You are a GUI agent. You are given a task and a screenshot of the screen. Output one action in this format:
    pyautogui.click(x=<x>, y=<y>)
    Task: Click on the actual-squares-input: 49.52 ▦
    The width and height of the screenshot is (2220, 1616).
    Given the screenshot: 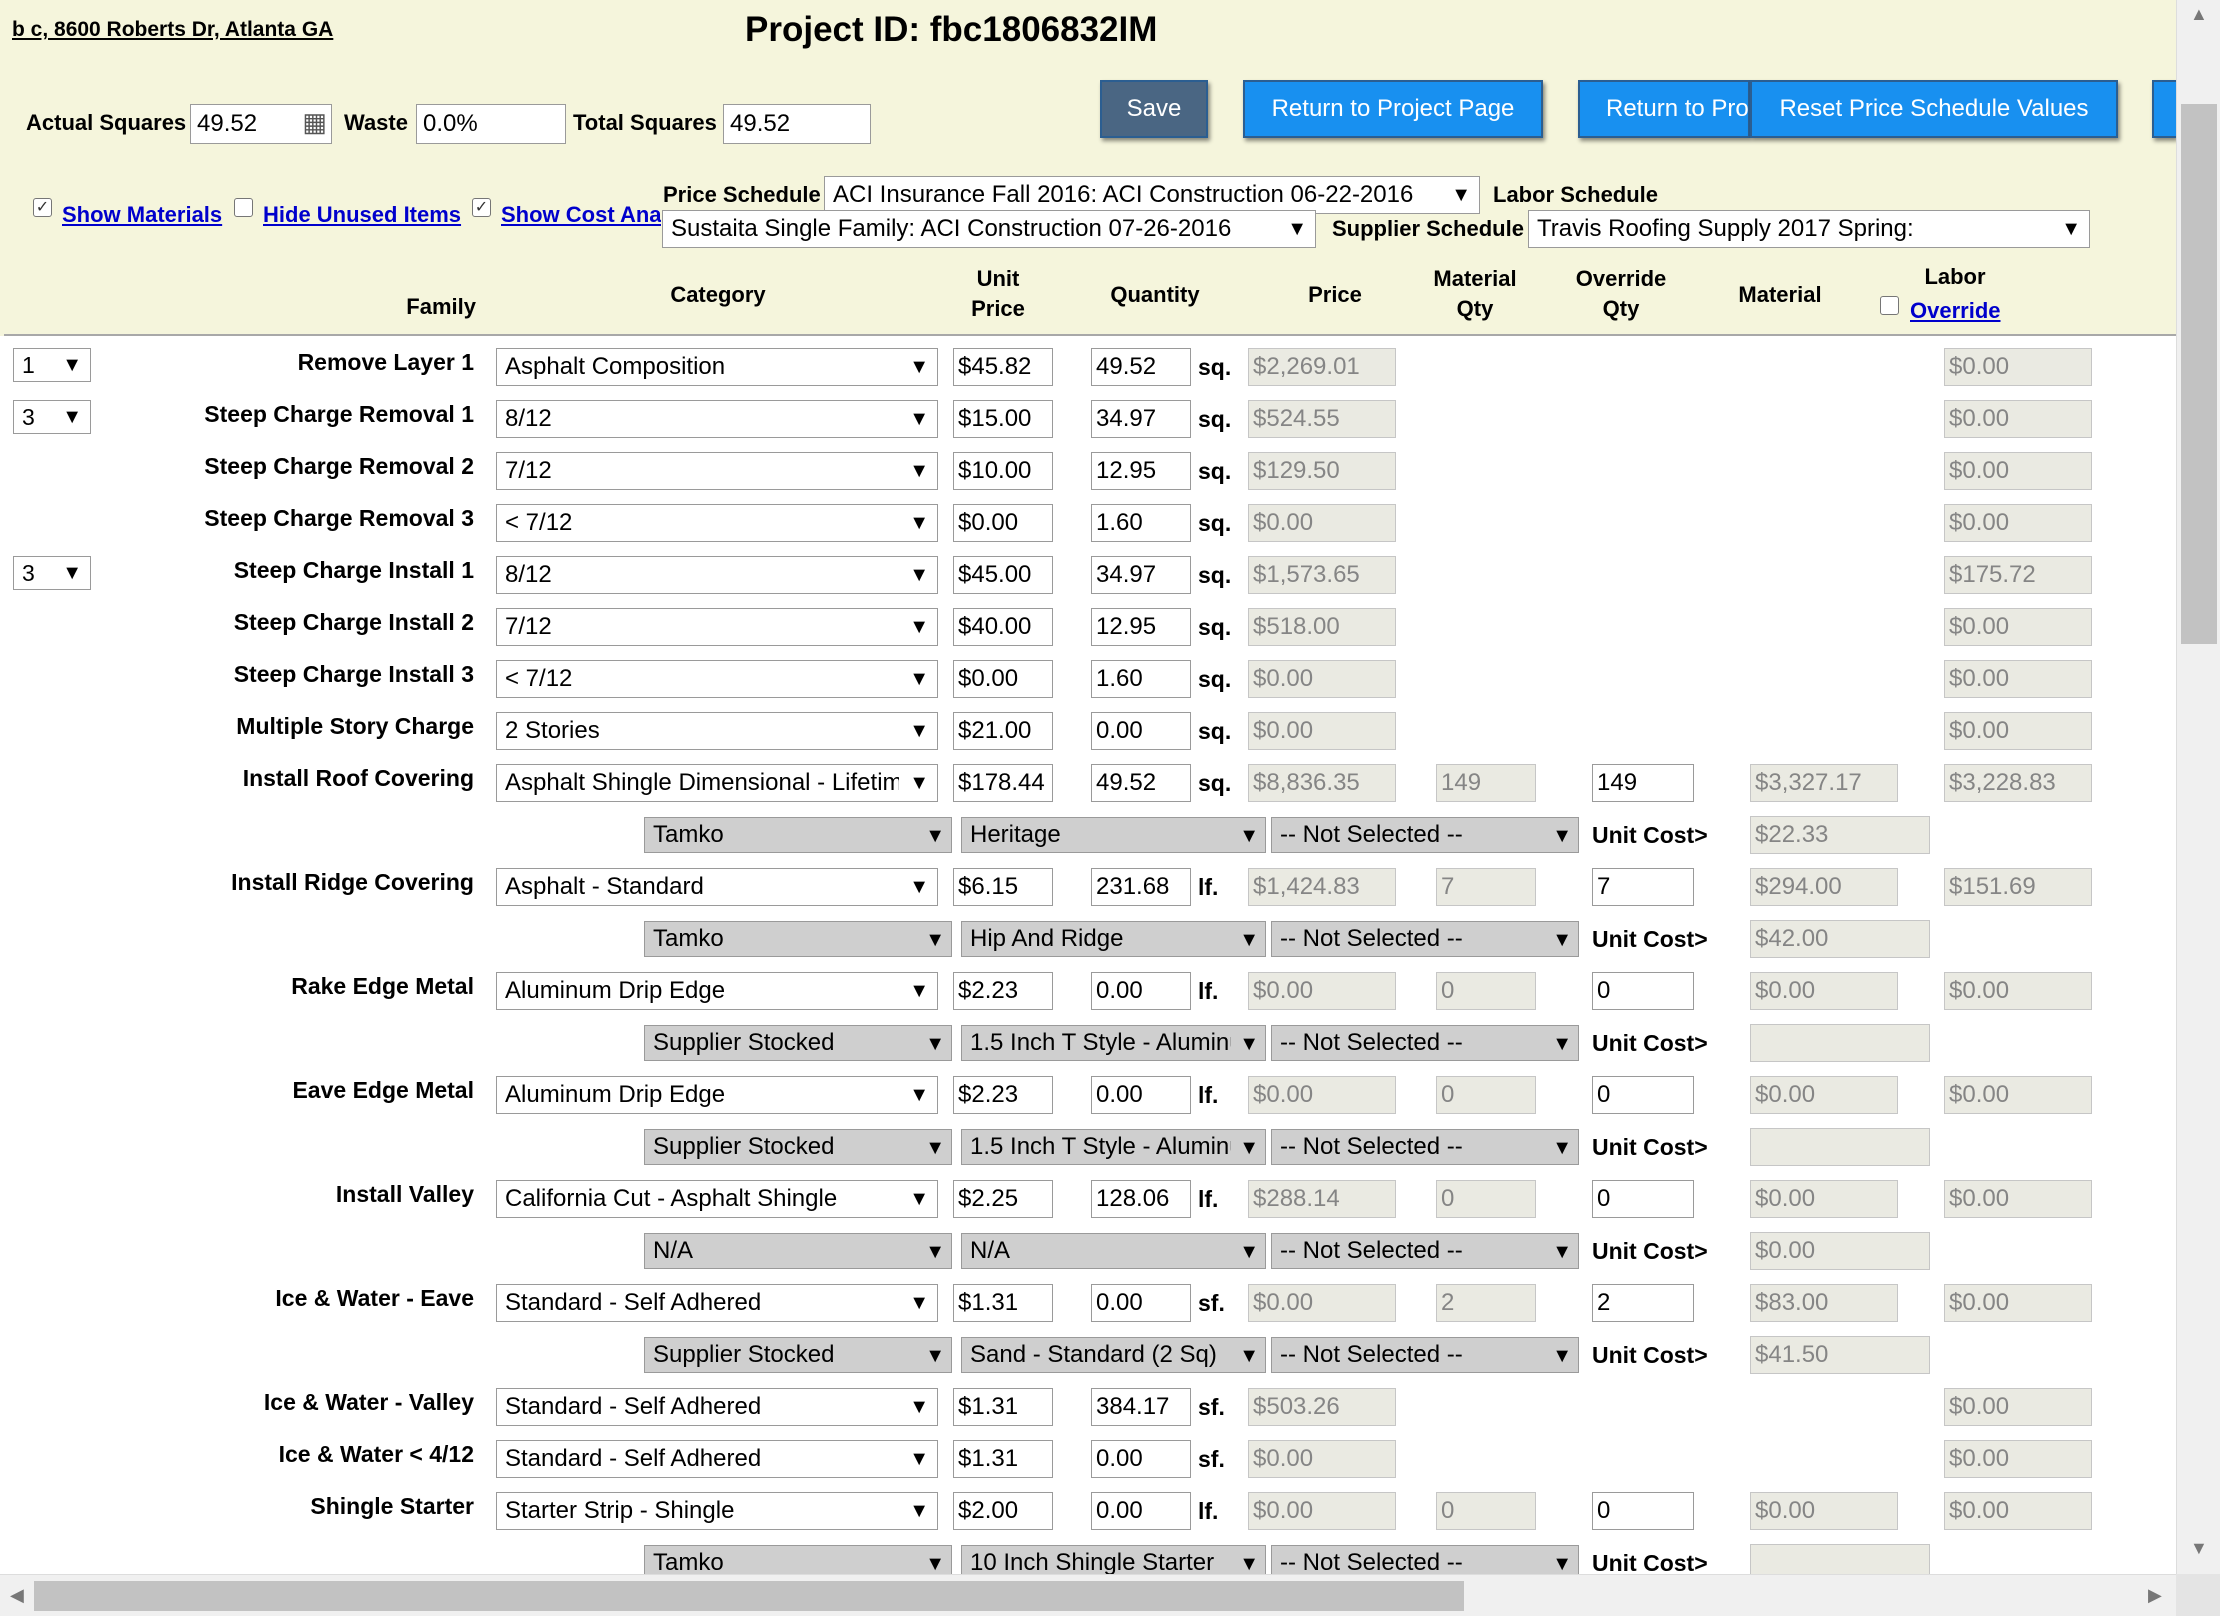 What is the action you would take?
    pyautogui.click(x=261, y=124)
    